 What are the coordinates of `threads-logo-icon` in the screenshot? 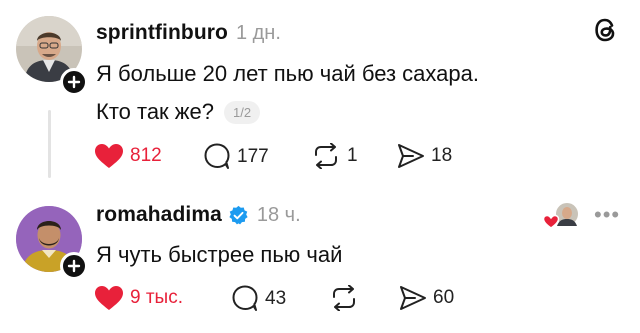 It's located at (606, 32).